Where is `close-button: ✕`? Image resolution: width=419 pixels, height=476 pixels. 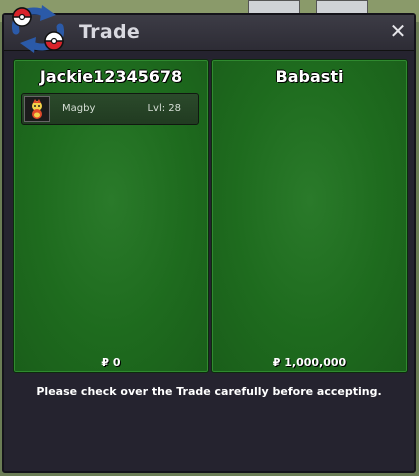
close-button: ✕ is located at coordinates (398, 31).